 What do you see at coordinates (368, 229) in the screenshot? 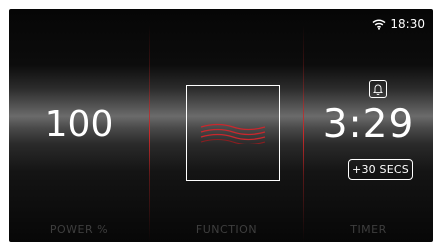
I see `timer-label: TIMER` at bounding box center [368, 229].